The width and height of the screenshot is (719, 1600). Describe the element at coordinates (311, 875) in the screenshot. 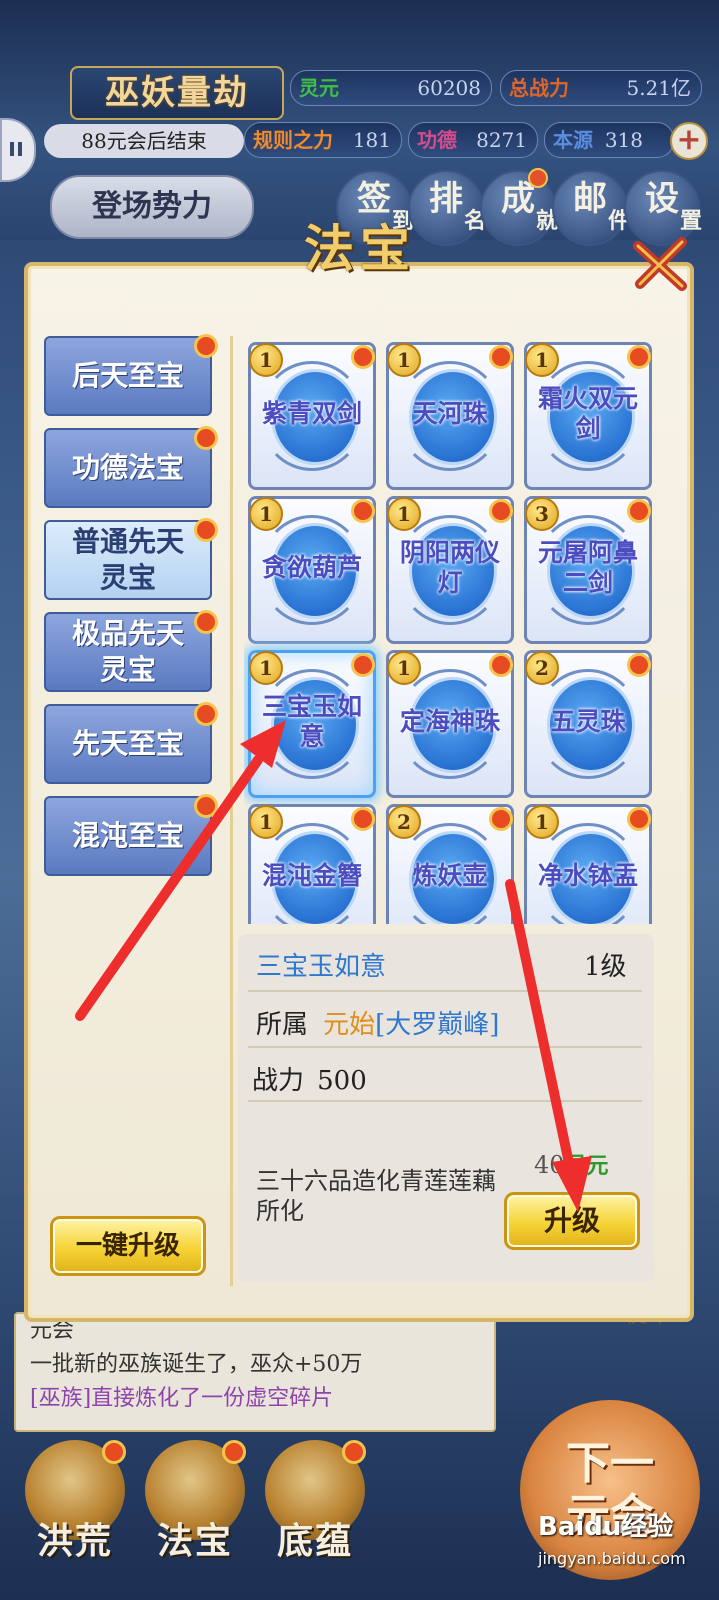

I see `treasure-name: 混沌金簪` at that location.